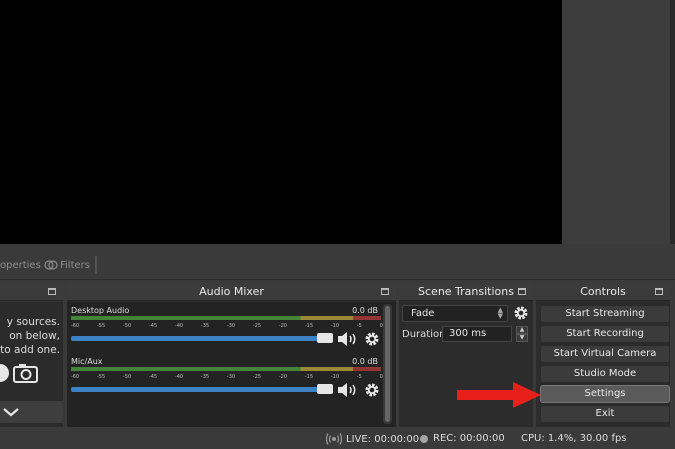 Image resolution: width=675 pixels, height=449 pixels. I want to click on channel-name: Desktop Audio, so click(100, 310).